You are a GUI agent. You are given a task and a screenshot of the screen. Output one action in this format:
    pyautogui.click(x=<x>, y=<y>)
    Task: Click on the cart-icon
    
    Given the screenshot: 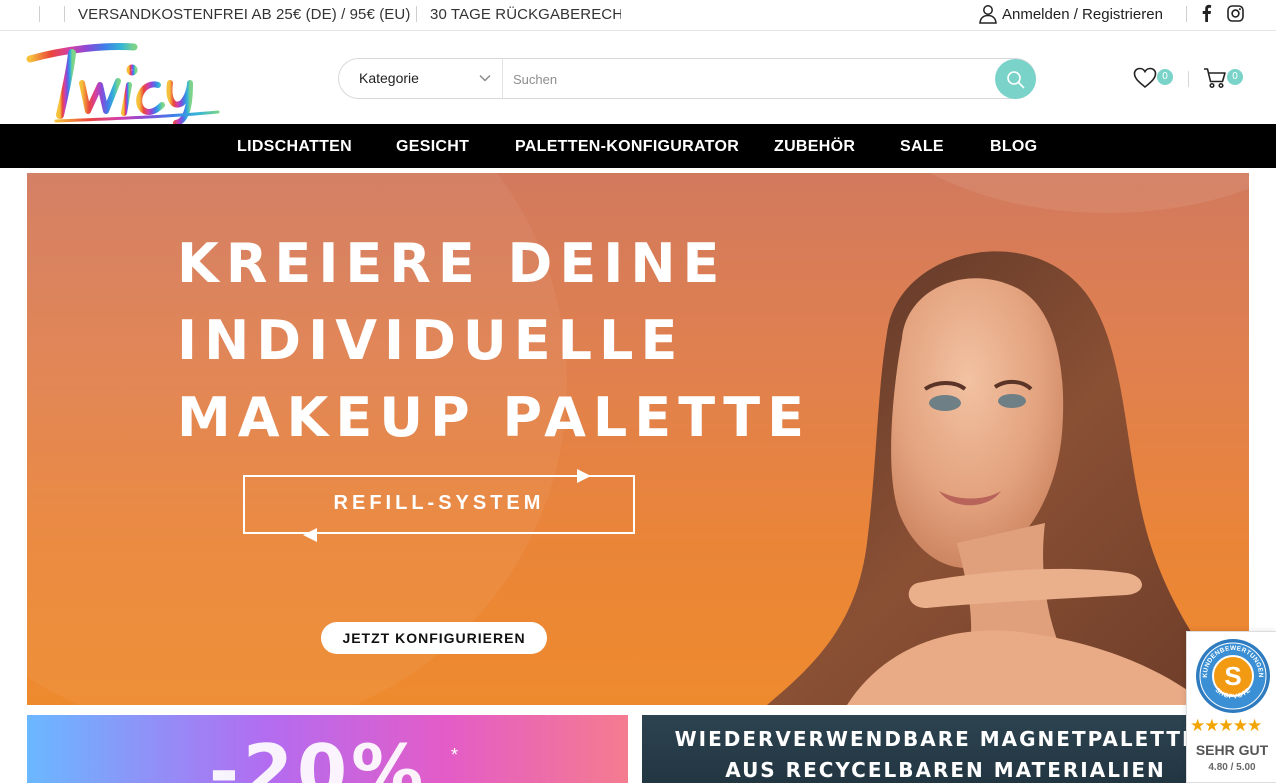 What is the action you would take?
    pyautogui.click(x=1215, y=78)
    